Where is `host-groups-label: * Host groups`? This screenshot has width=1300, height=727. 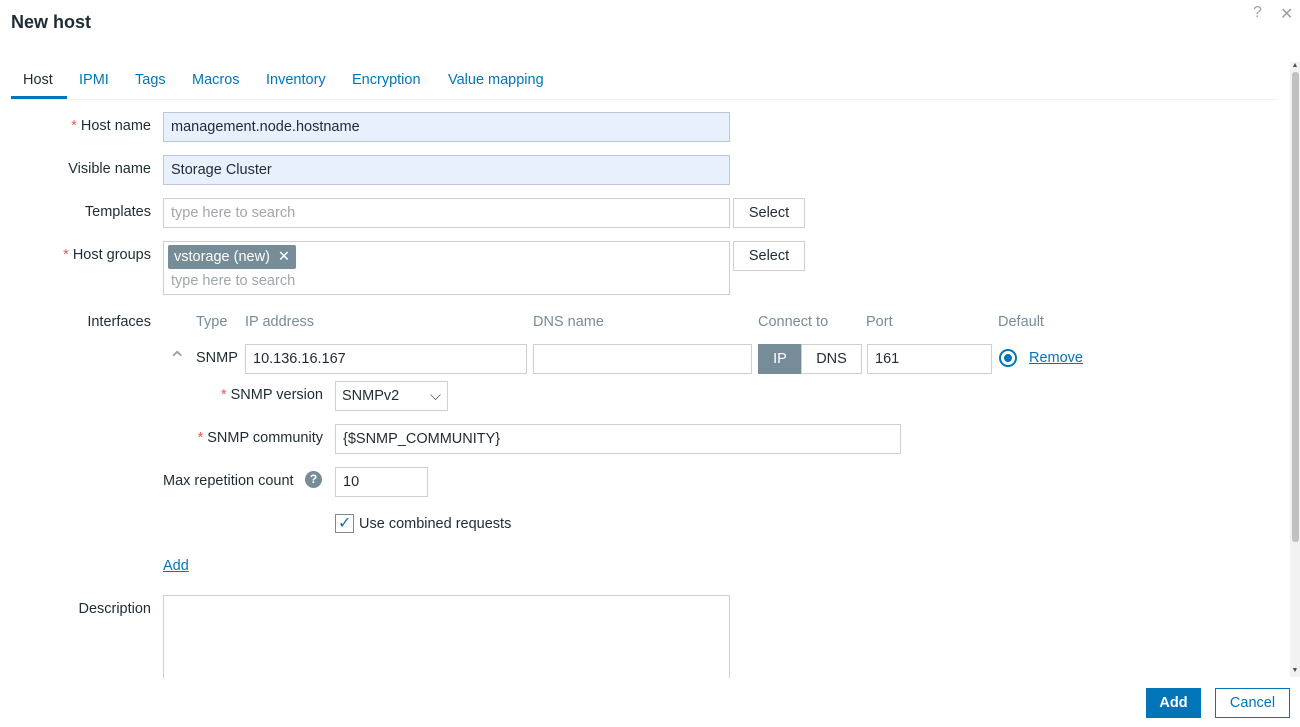
host-groups-label: * Host groups is located at coordinates (107, 255).